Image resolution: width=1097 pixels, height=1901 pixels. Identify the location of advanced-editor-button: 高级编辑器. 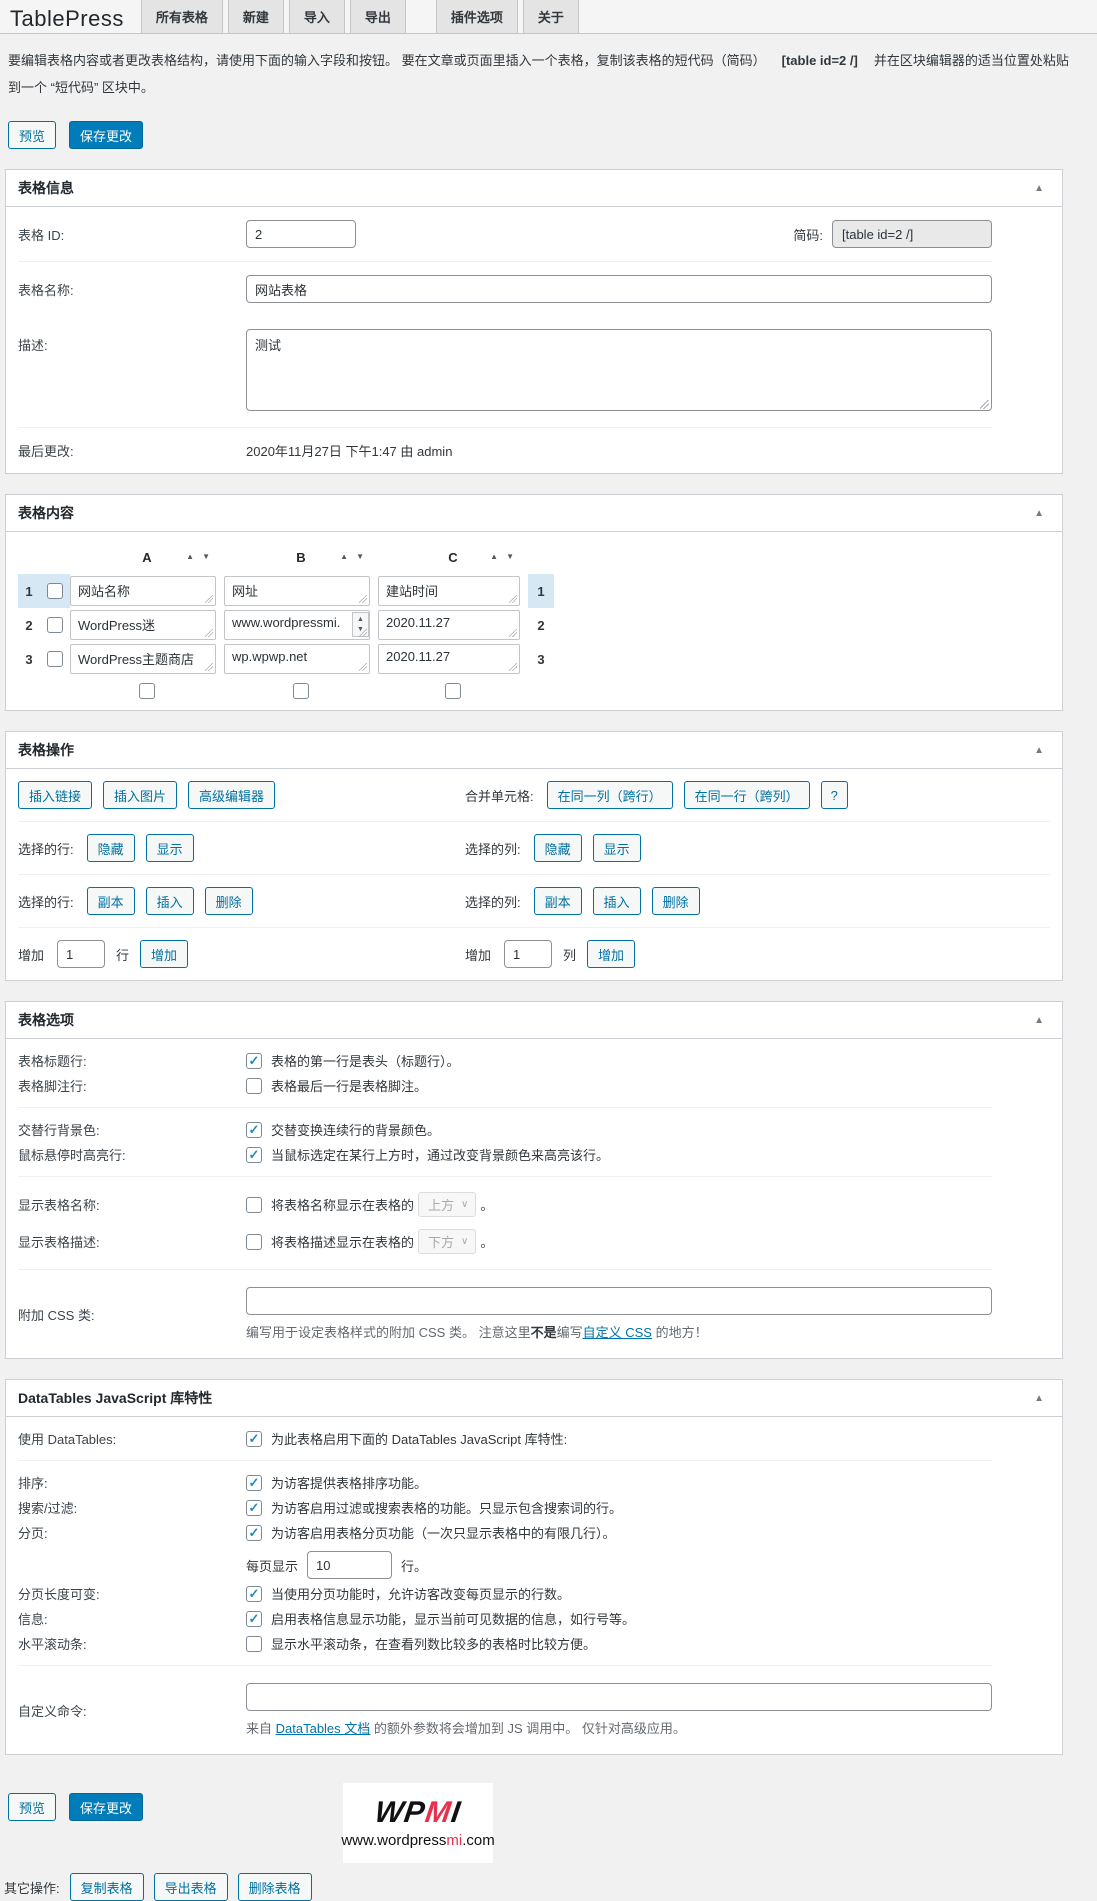
(232, 795).